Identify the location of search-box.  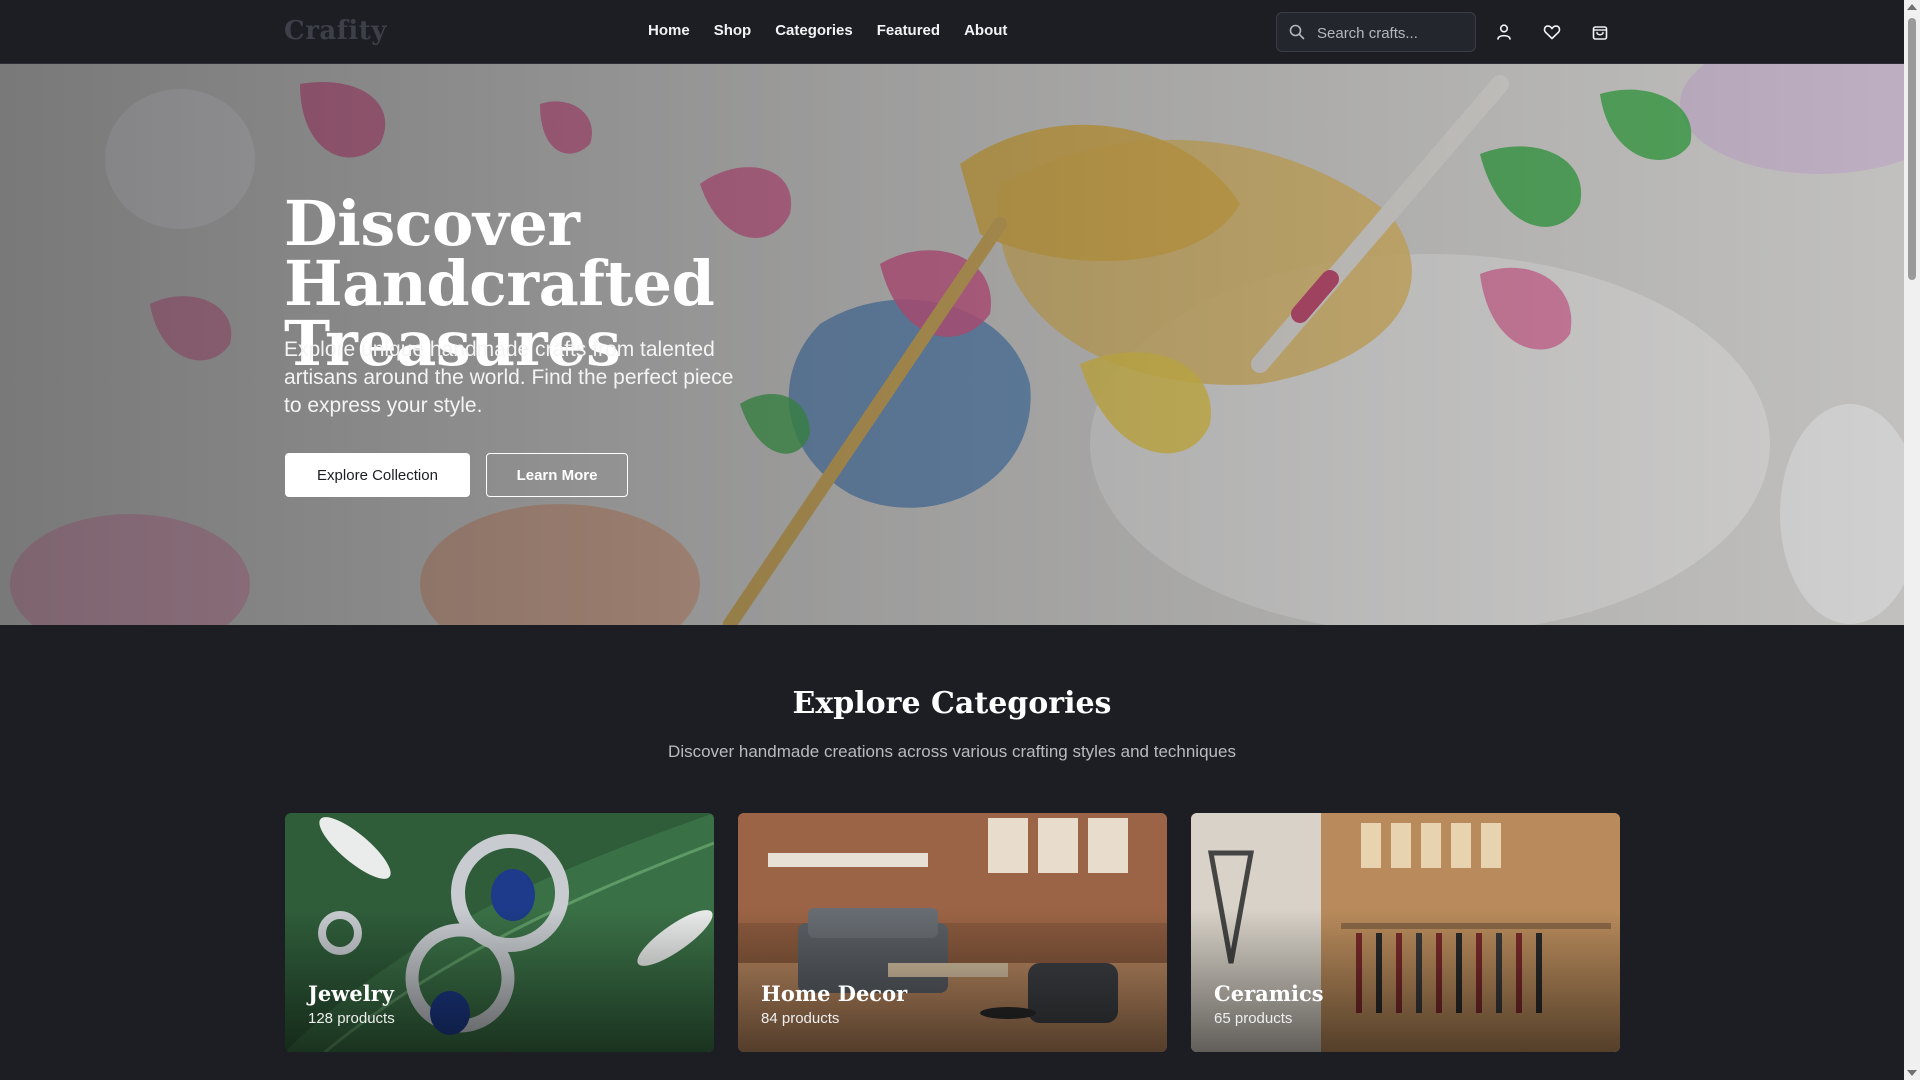
(1376, 32).